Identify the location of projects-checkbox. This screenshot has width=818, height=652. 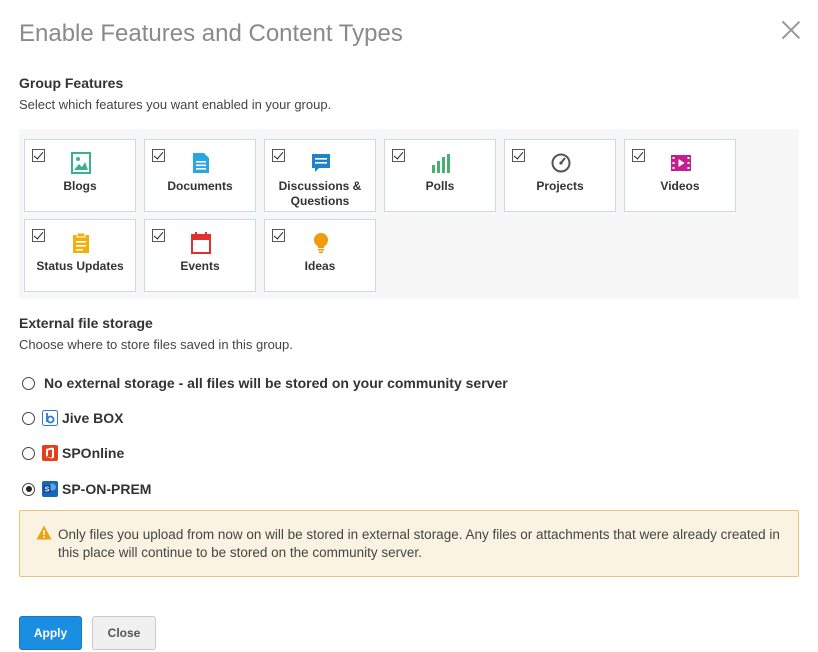
(518, 155).